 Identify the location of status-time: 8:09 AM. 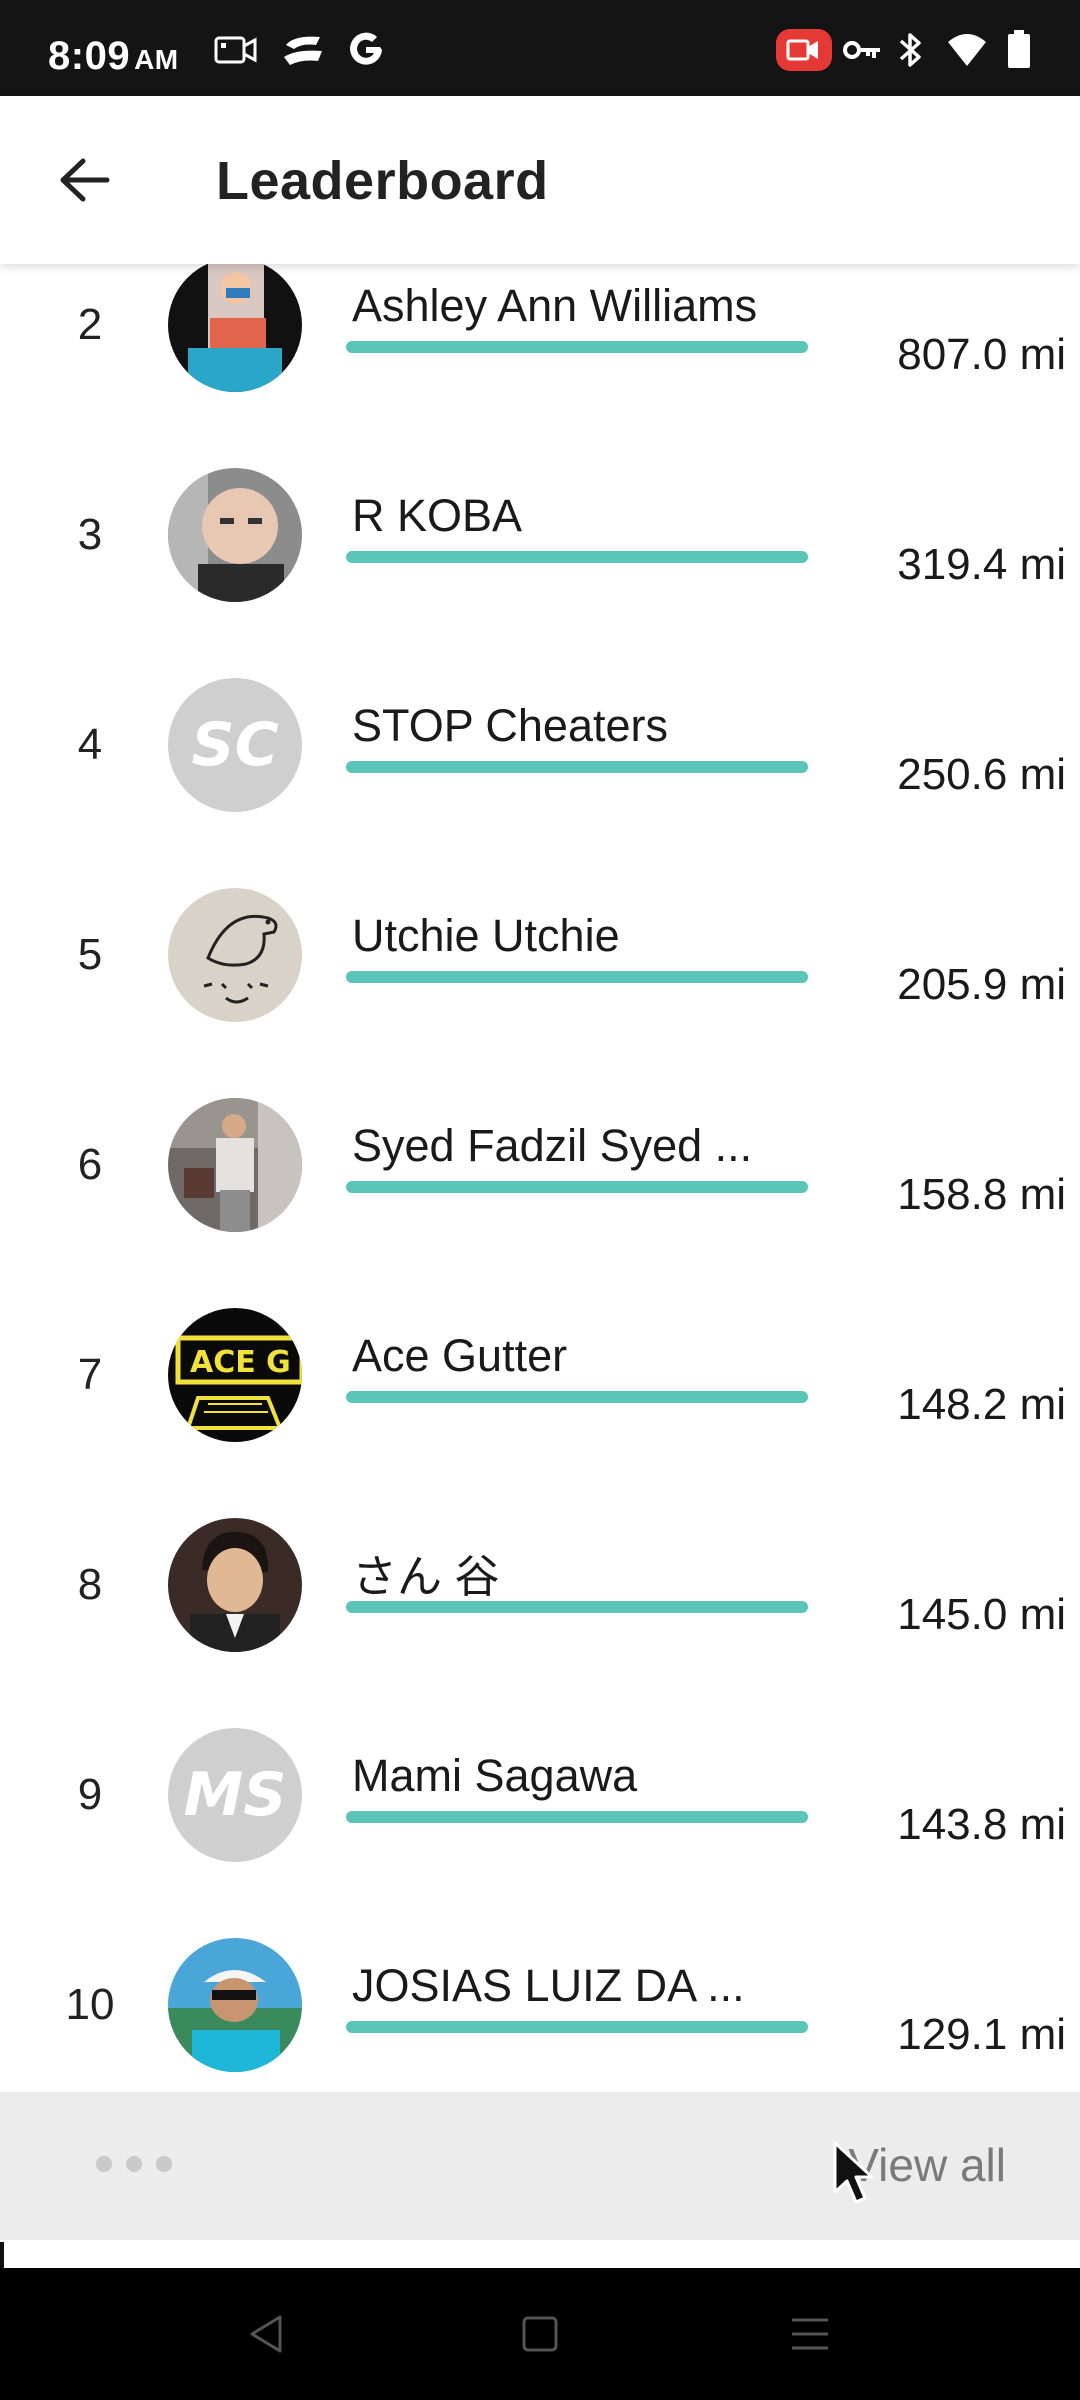
(113, 56).